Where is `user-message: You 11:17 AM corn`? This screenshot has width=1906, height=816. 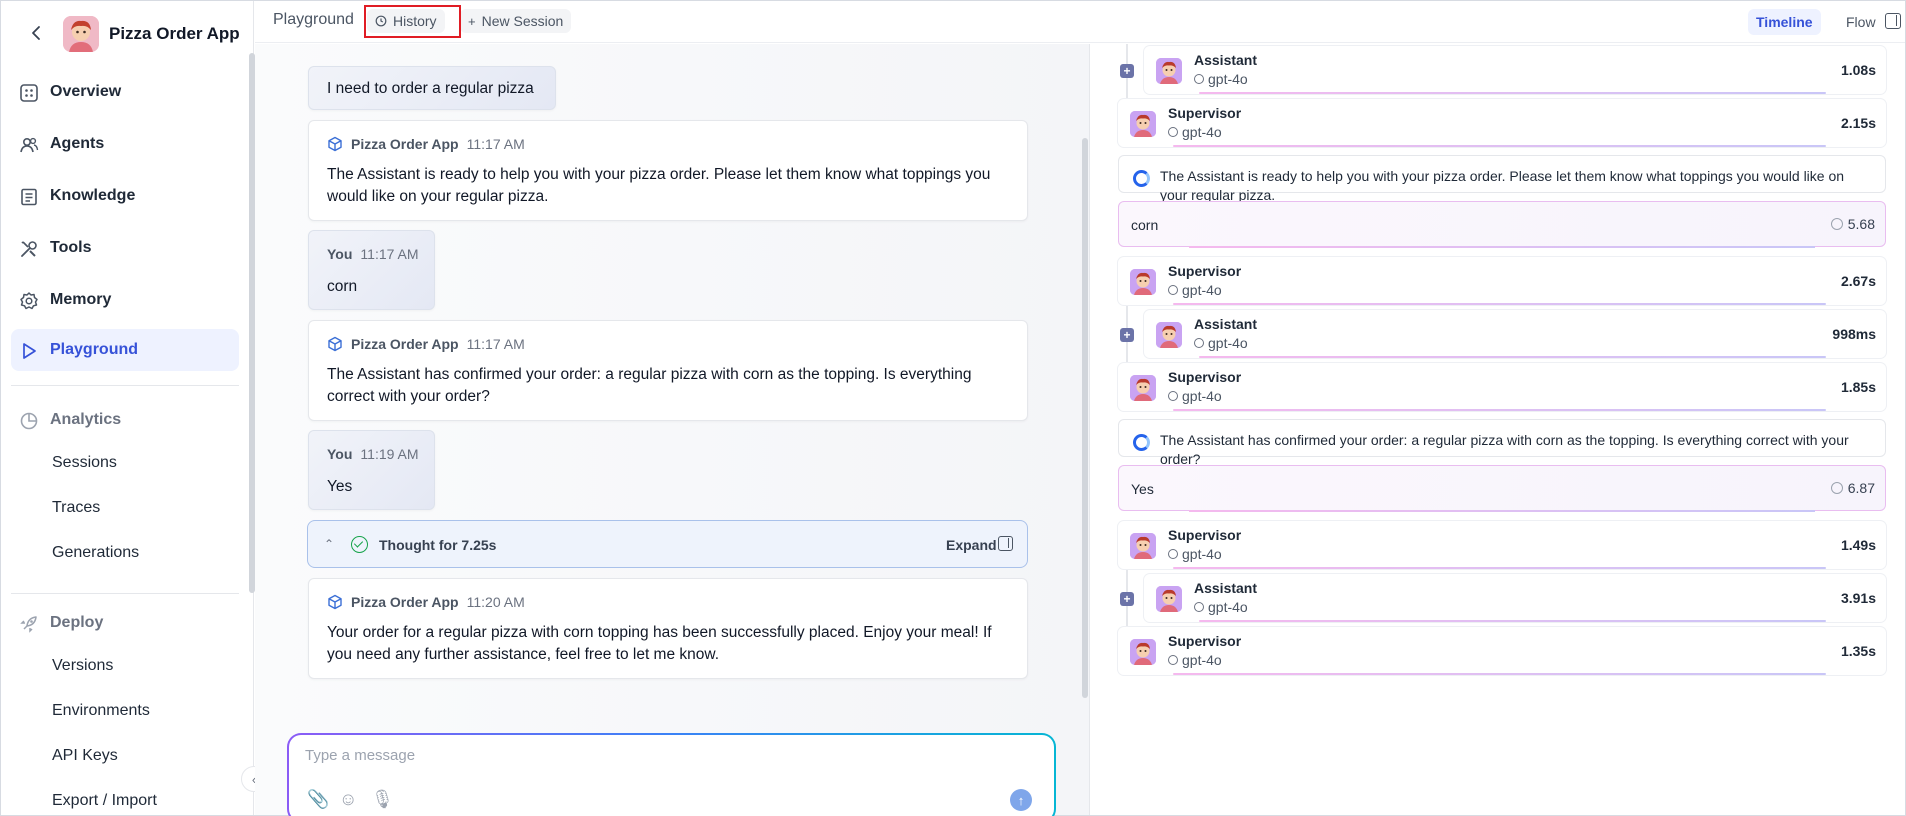
user-message: You 11:17 AM corn is located at coordinates (371, 270).